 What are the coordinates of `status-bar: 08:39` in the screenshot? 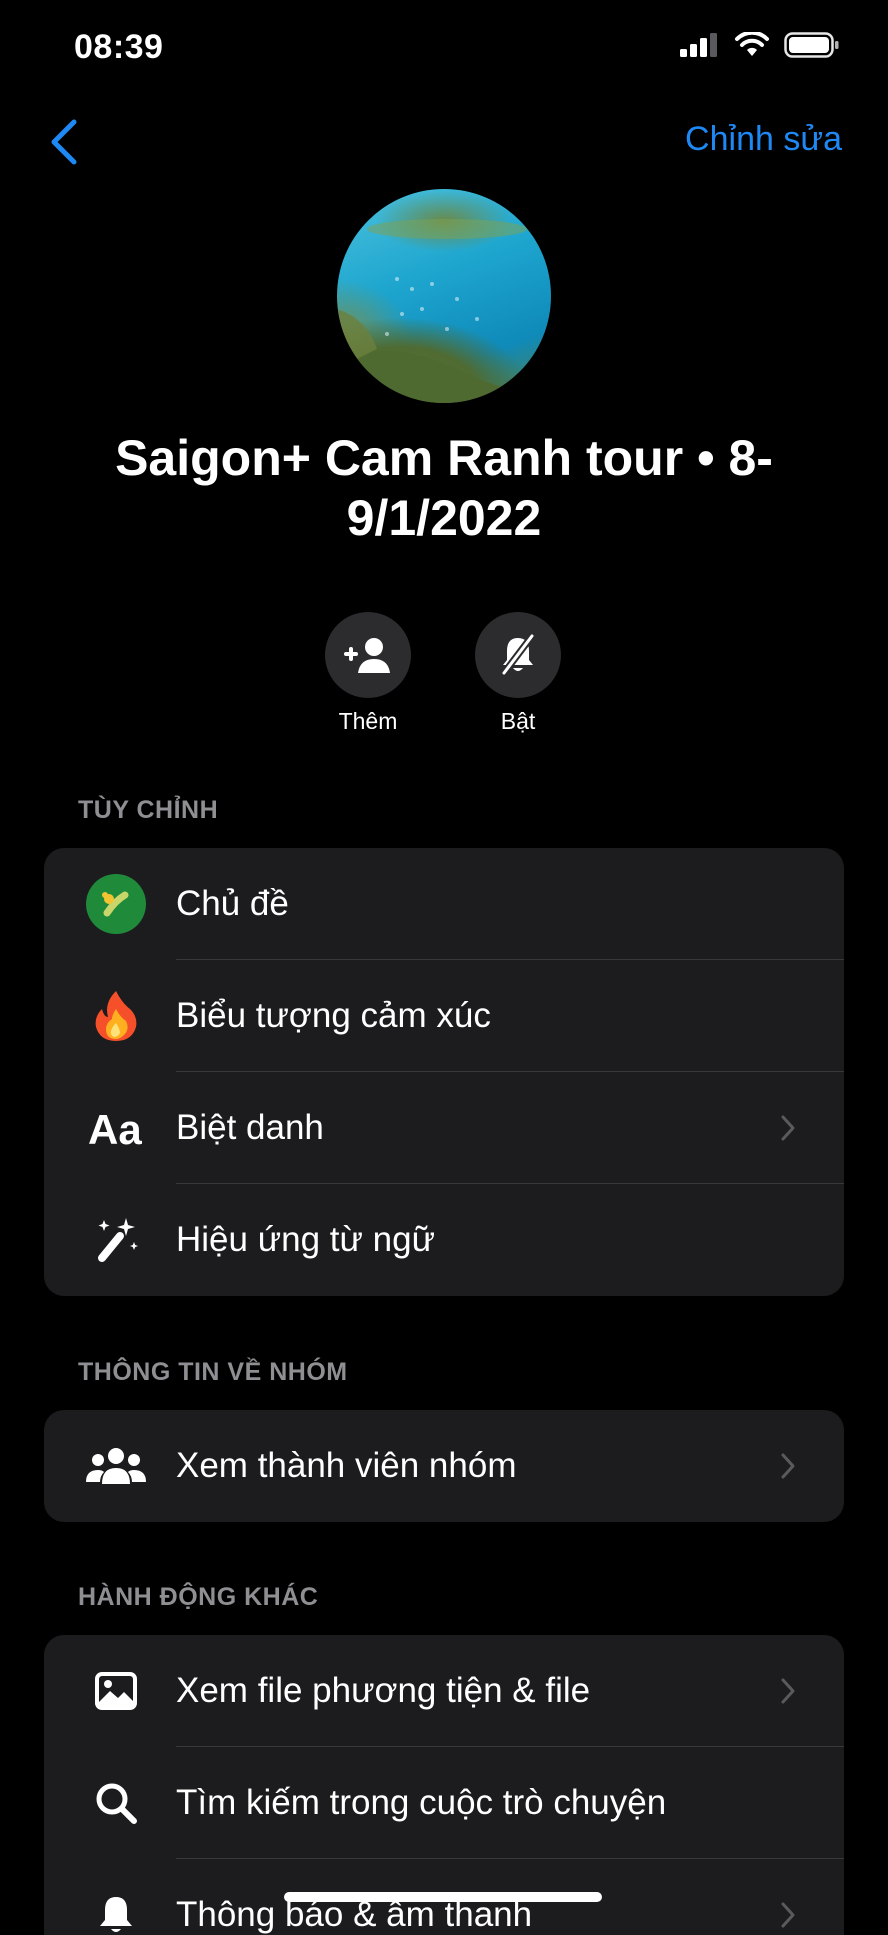 It's located at (444, 50).